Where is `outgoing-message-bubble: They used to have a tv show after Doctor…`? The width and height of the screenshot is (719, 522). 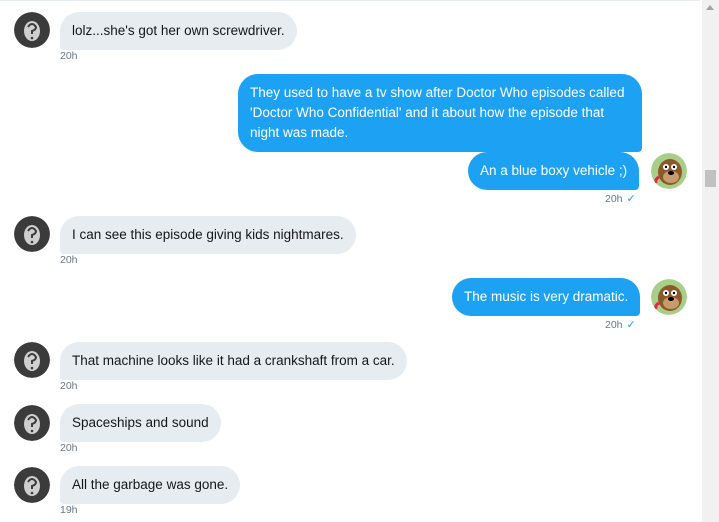
outgoing-message-bubble: They used to have a tv show after Doctor… is located at coordinates (440, 113).